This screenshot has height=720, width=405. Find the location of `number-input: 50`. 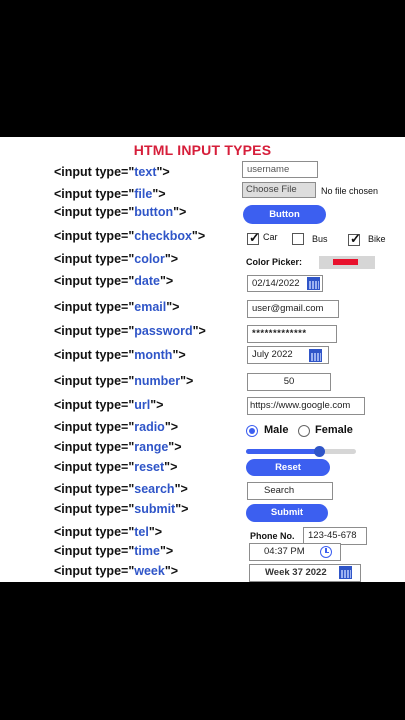

number-input: 50 is located at coordinates (289, 382).